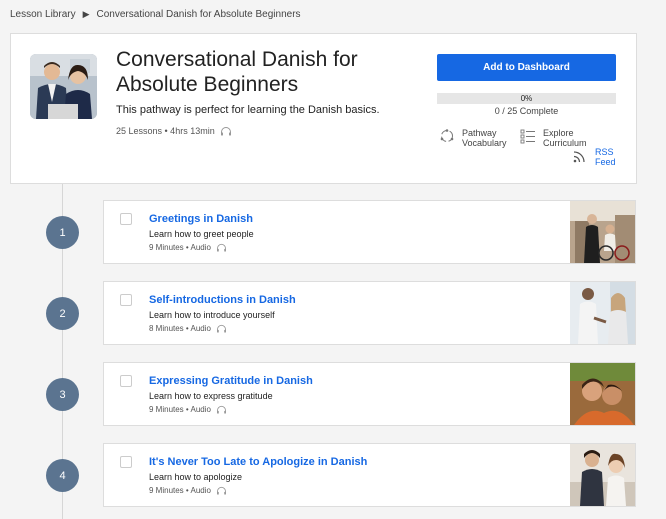 Image resolution: width=666 pixels, height=519 pixels. What do you see at coordinates (222, 300) in the screenshot?
I see `lesson-title: Self-introductions in Danish` at bounding box center [222, 300].